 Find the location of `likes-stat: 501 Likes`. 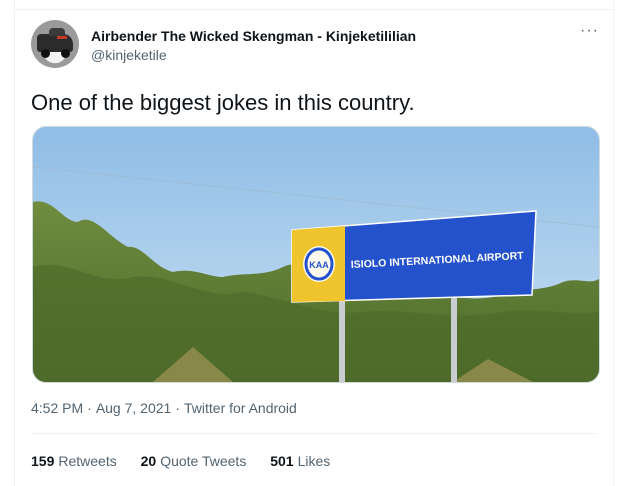

likes-stat: 501 Likes is located at coordinates (300, 461).